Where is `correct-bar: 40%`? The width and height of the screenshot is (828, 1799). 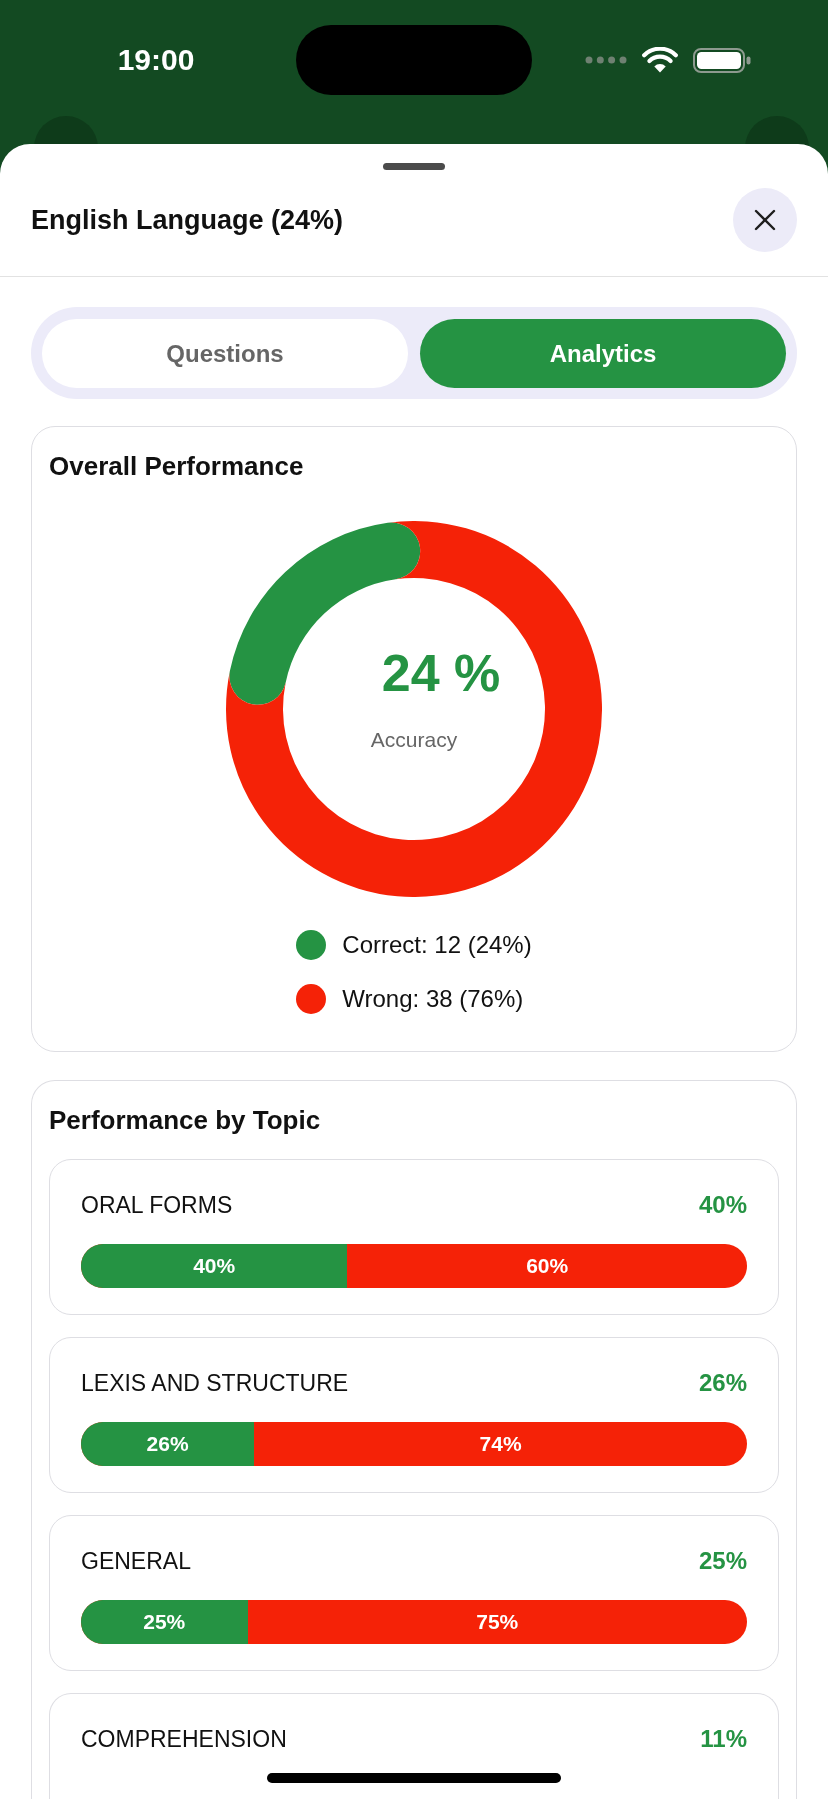 correct-bar: 40% is located at coordinates (214, 1266).